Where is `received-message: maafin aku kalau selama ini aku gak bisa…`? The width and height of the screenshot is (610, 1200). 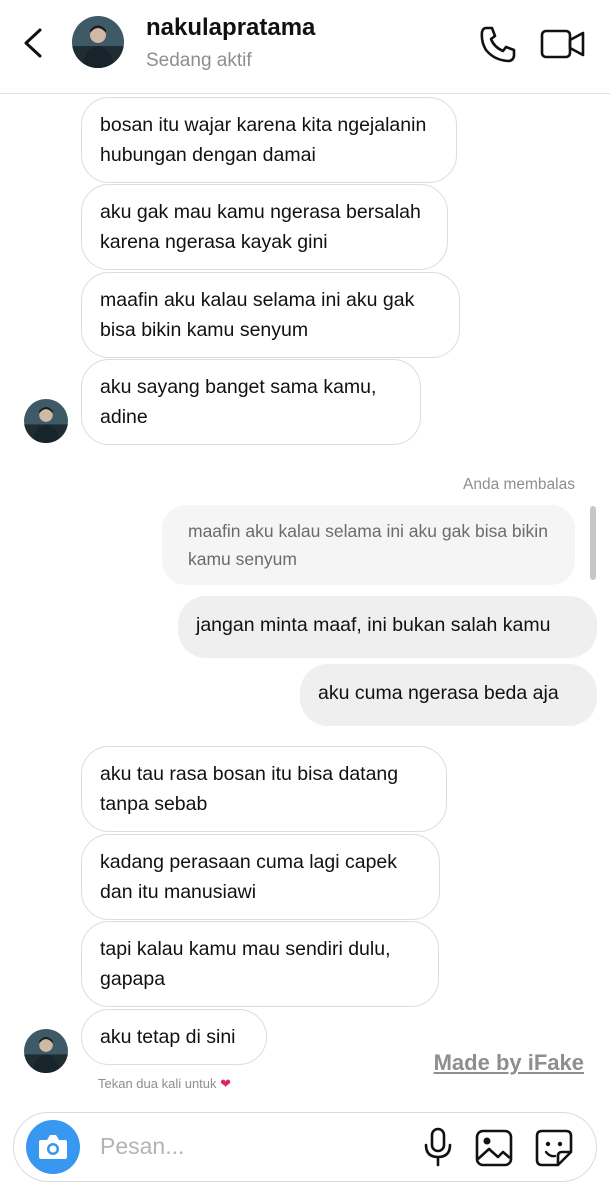 received-message: maafin aku kalau selama ini aku gak bisa… is located at coordinates (270, 315).